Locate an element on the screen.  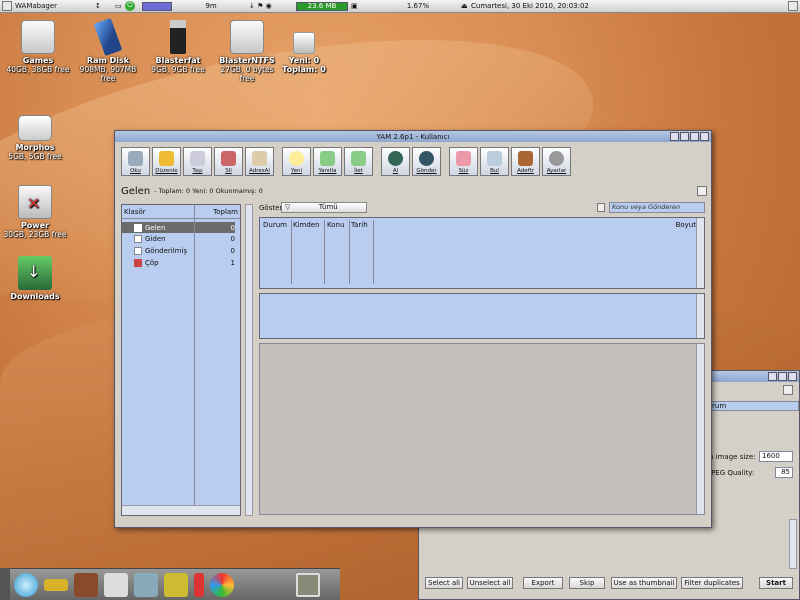
unselect-all-button: Unselect all is located at coordinates (490, 583).